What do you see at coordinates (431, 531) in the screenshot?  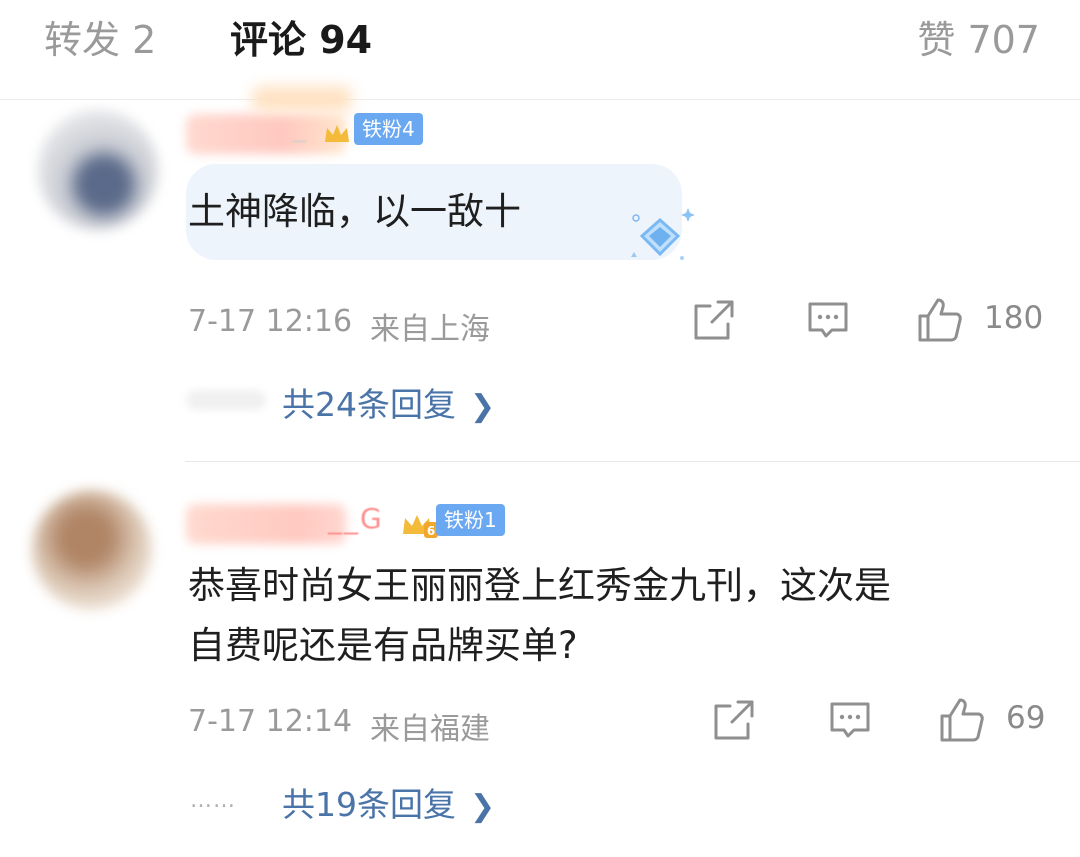 I see `crown-level: 6` at bounding box center [431, 531].